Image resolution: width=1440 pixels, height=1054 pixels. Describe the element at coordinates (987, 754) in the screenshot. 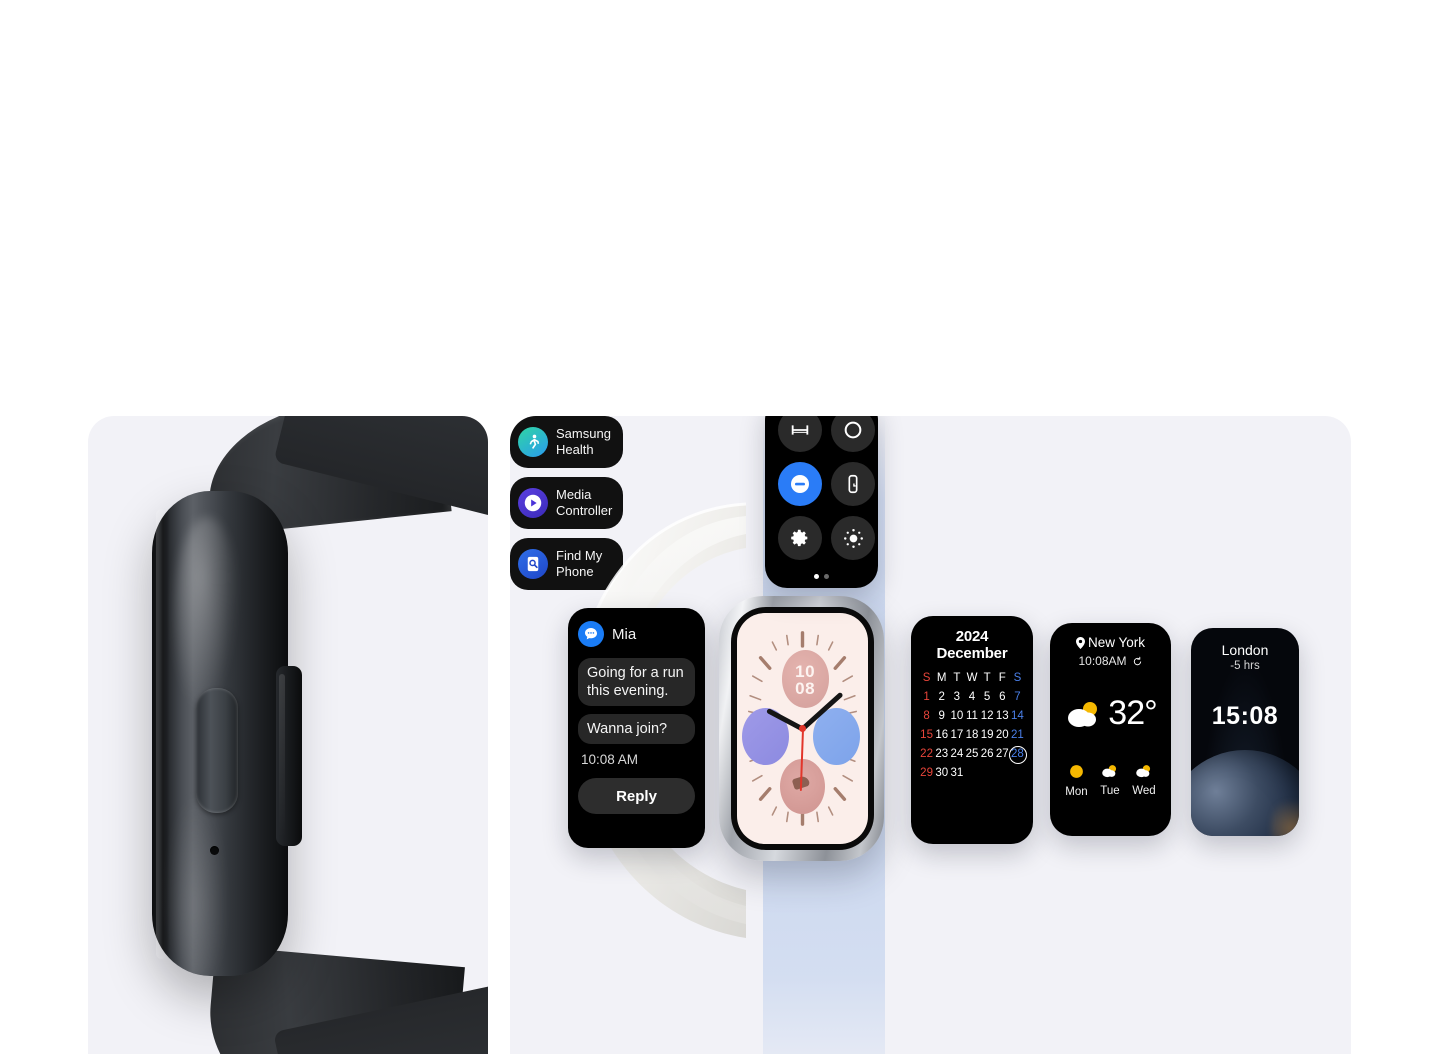

I see `calendar-day: 26` at that location.